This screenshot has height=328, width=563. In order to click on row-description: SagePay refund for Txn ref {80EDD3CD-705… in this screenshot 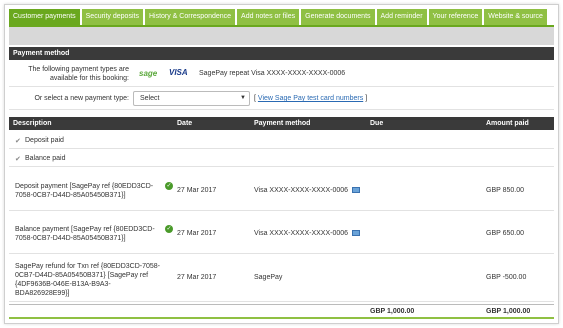, I will do `click(88, 280)`.